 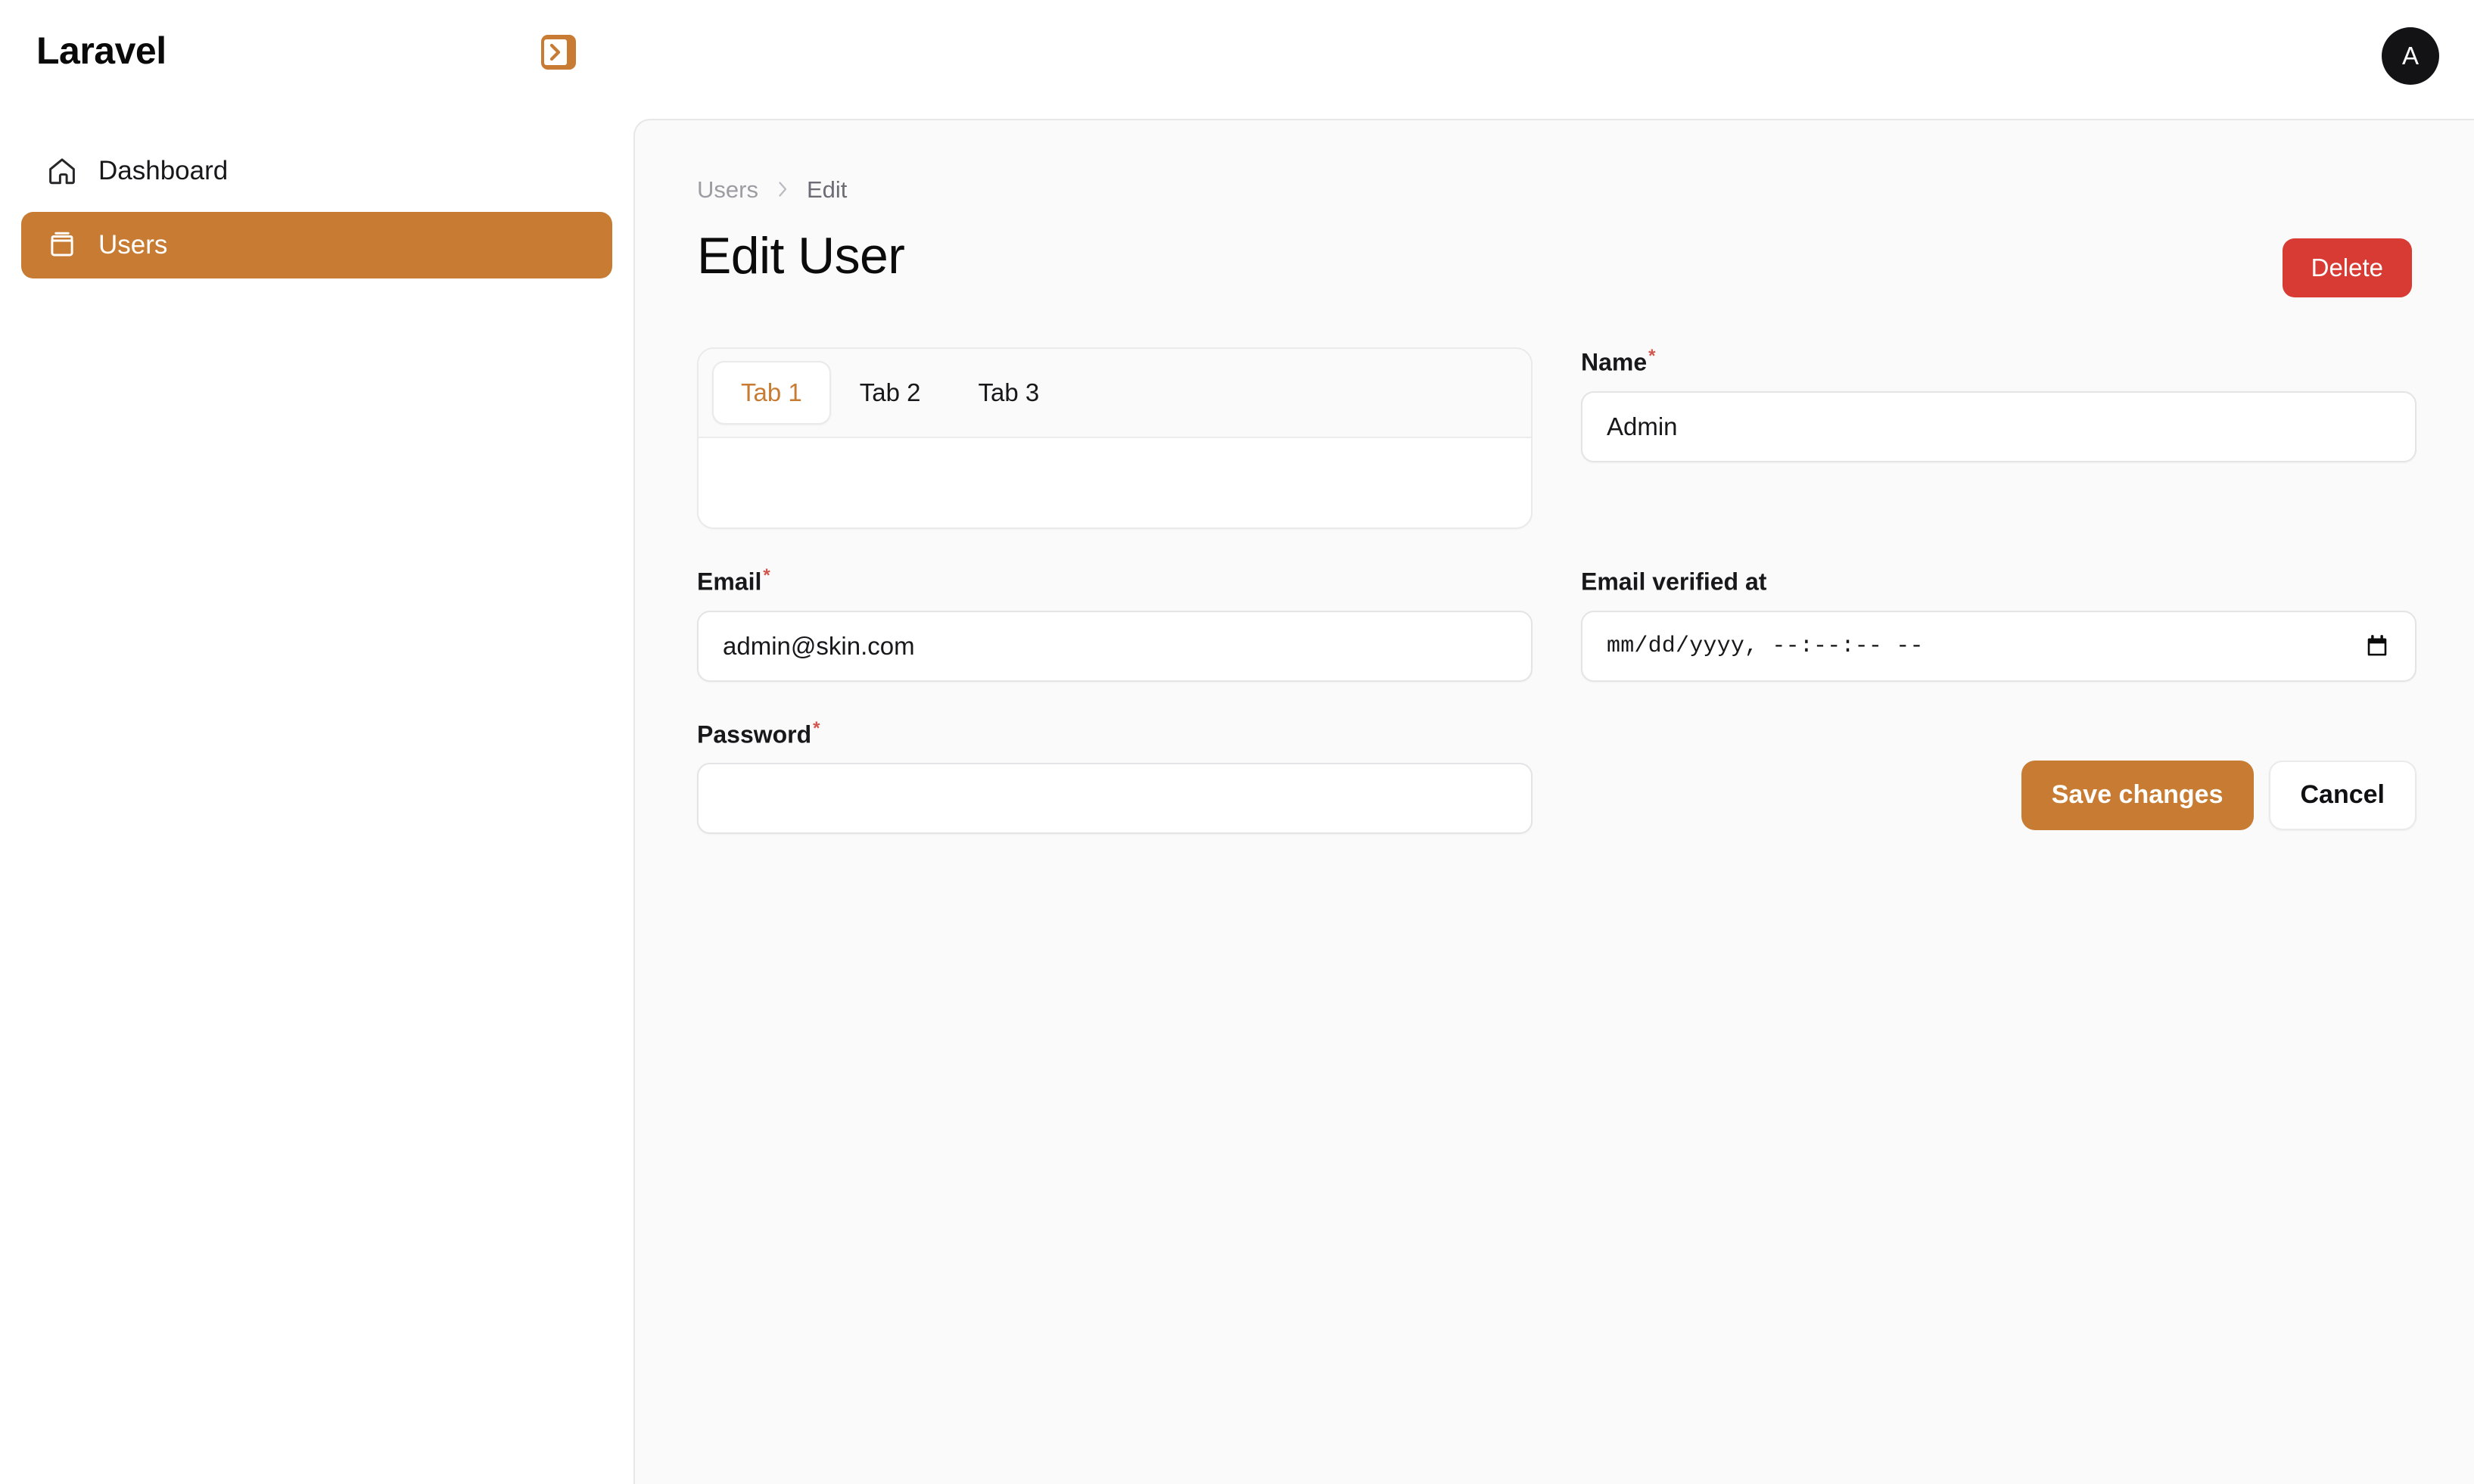 I want to click on email-label-text: Email, so click(x=730, y=582).